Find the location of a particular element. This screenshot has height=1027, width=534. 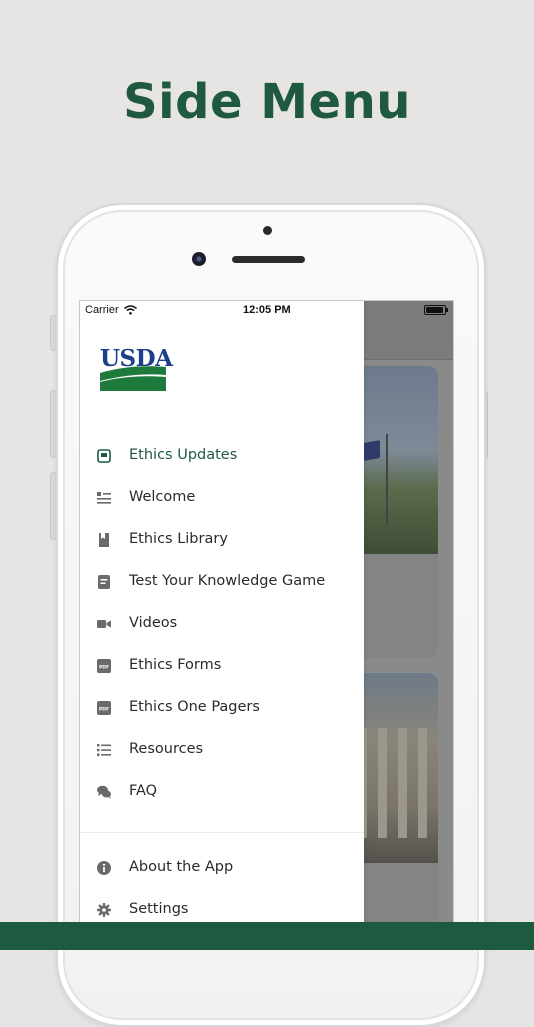

menu-item-faq: FAQ is located at coordinates (222, 793).